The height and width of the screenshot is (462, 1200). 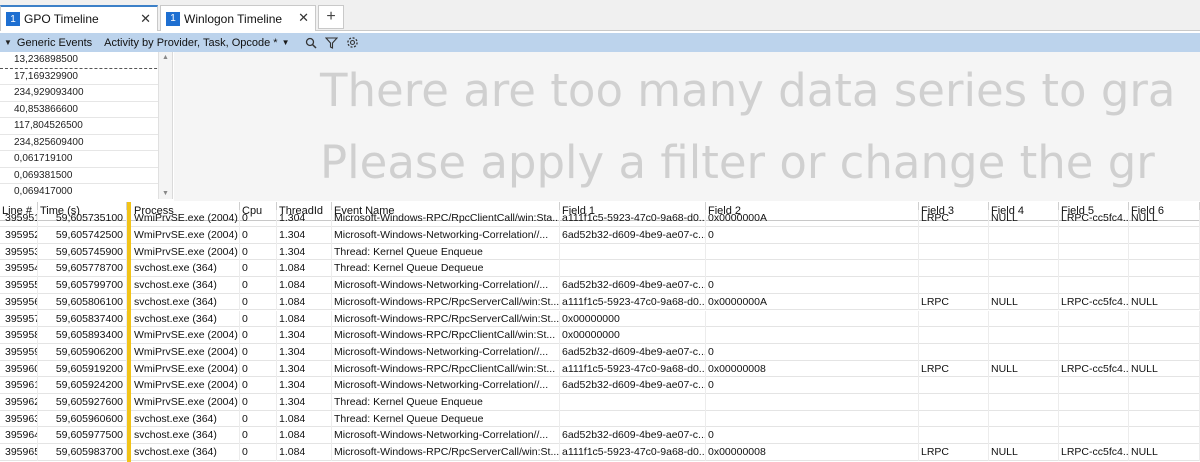 What do you see at coordinates (190, 43) in the screenshot?
I see `preset-dropdown: Activity by Provider, Task, Opcode *` at bounding box center [190, 43].